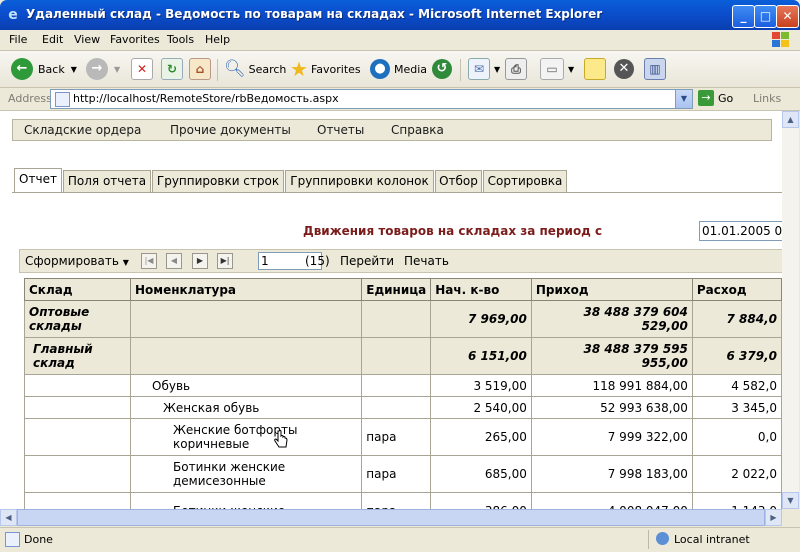 The image size is (800, 552). Describe the element at coordinates (484, 69) in the screenshot. I see `mail-button: ✉ ▼` at that location.